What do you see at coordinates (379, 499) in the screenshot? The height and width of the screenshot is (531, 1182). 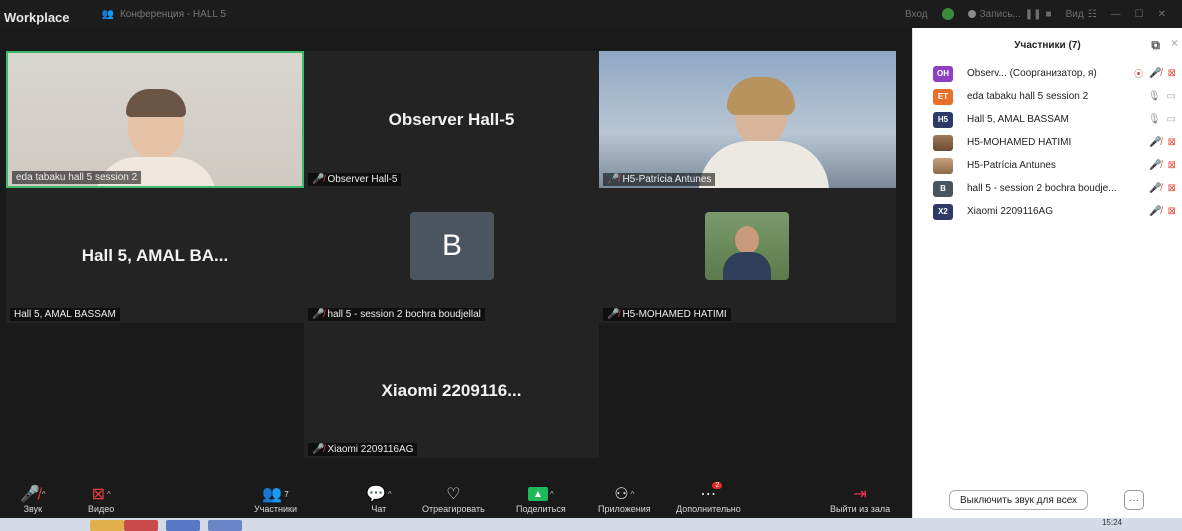 I see `chat-button: 💬 ^ Чат` at bounding box center [379, 499].